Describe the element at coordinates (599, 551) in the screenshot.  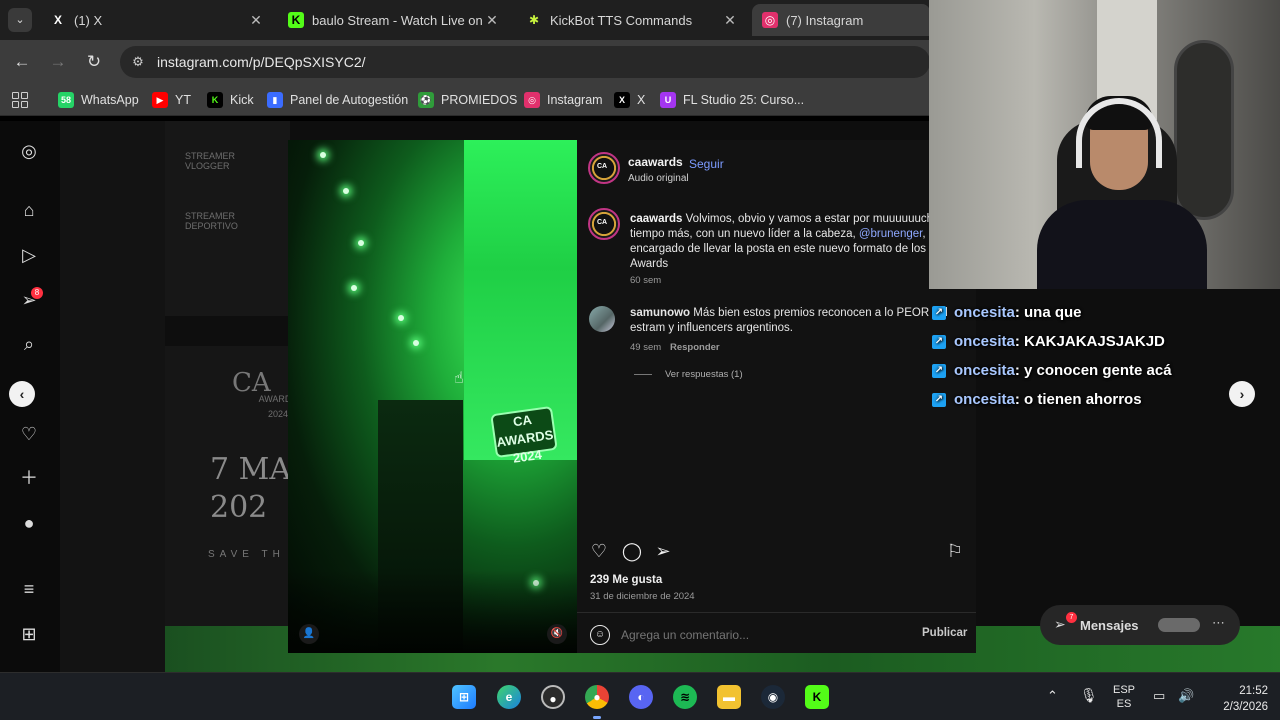
I see `like-heart-icon: ♡` at that location.